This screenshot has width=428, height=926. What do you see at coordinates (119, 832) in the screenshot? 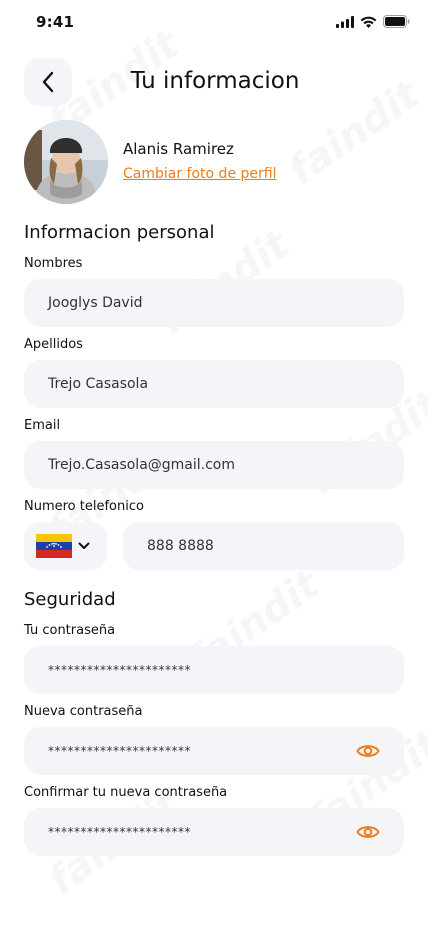
I see `confirm-password-value: **********************` at bounding box center [119, 832].